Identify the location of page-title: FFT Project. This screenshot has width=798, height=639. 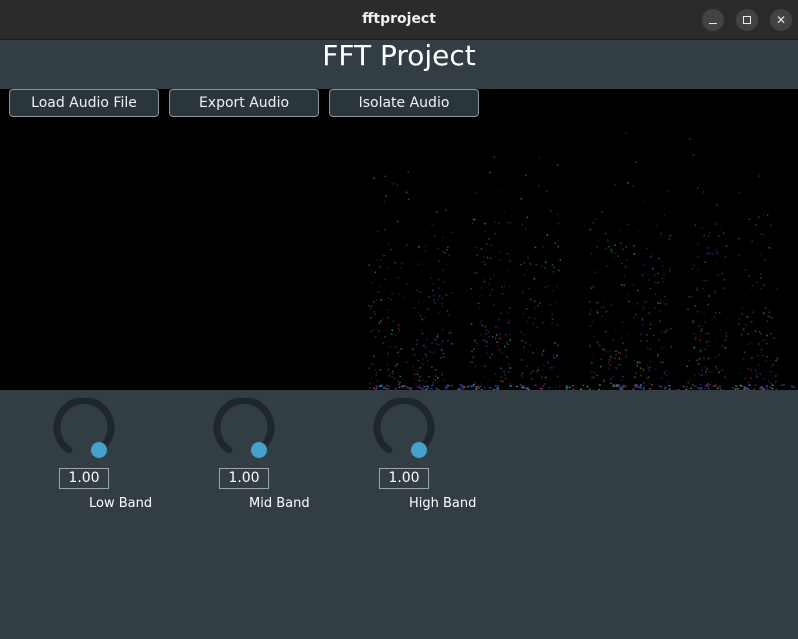
(399, 55).